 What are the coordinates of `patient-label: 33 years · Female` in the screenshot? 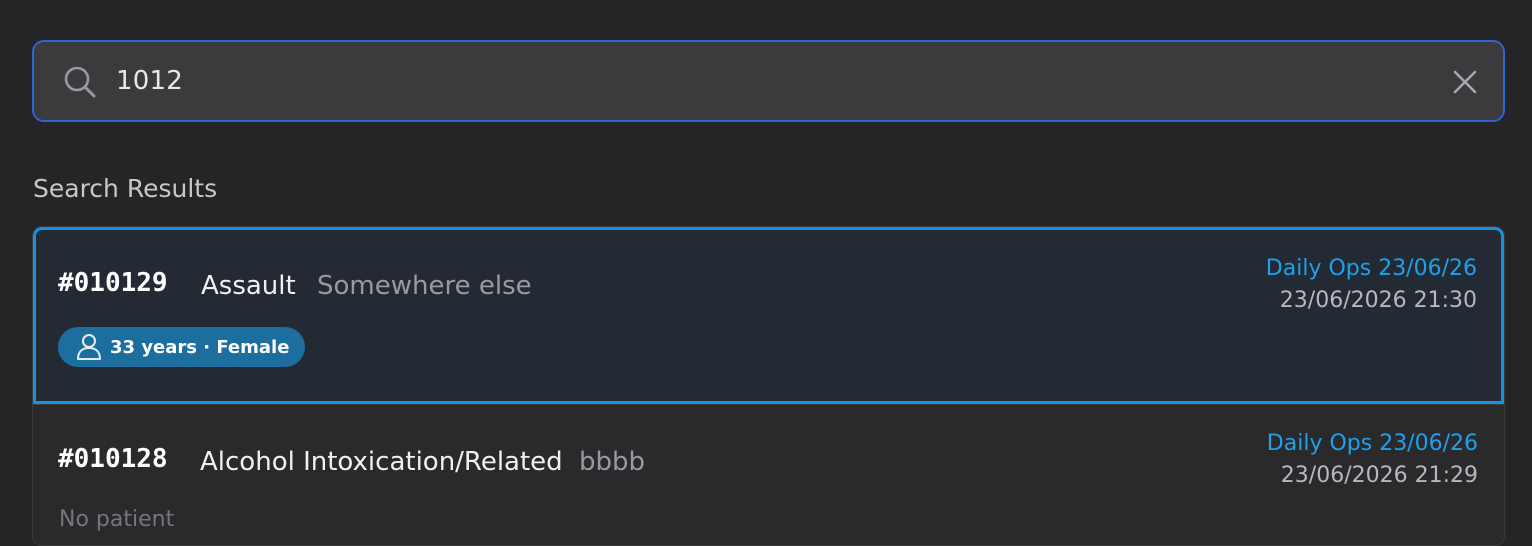 It's located at (200, 347).